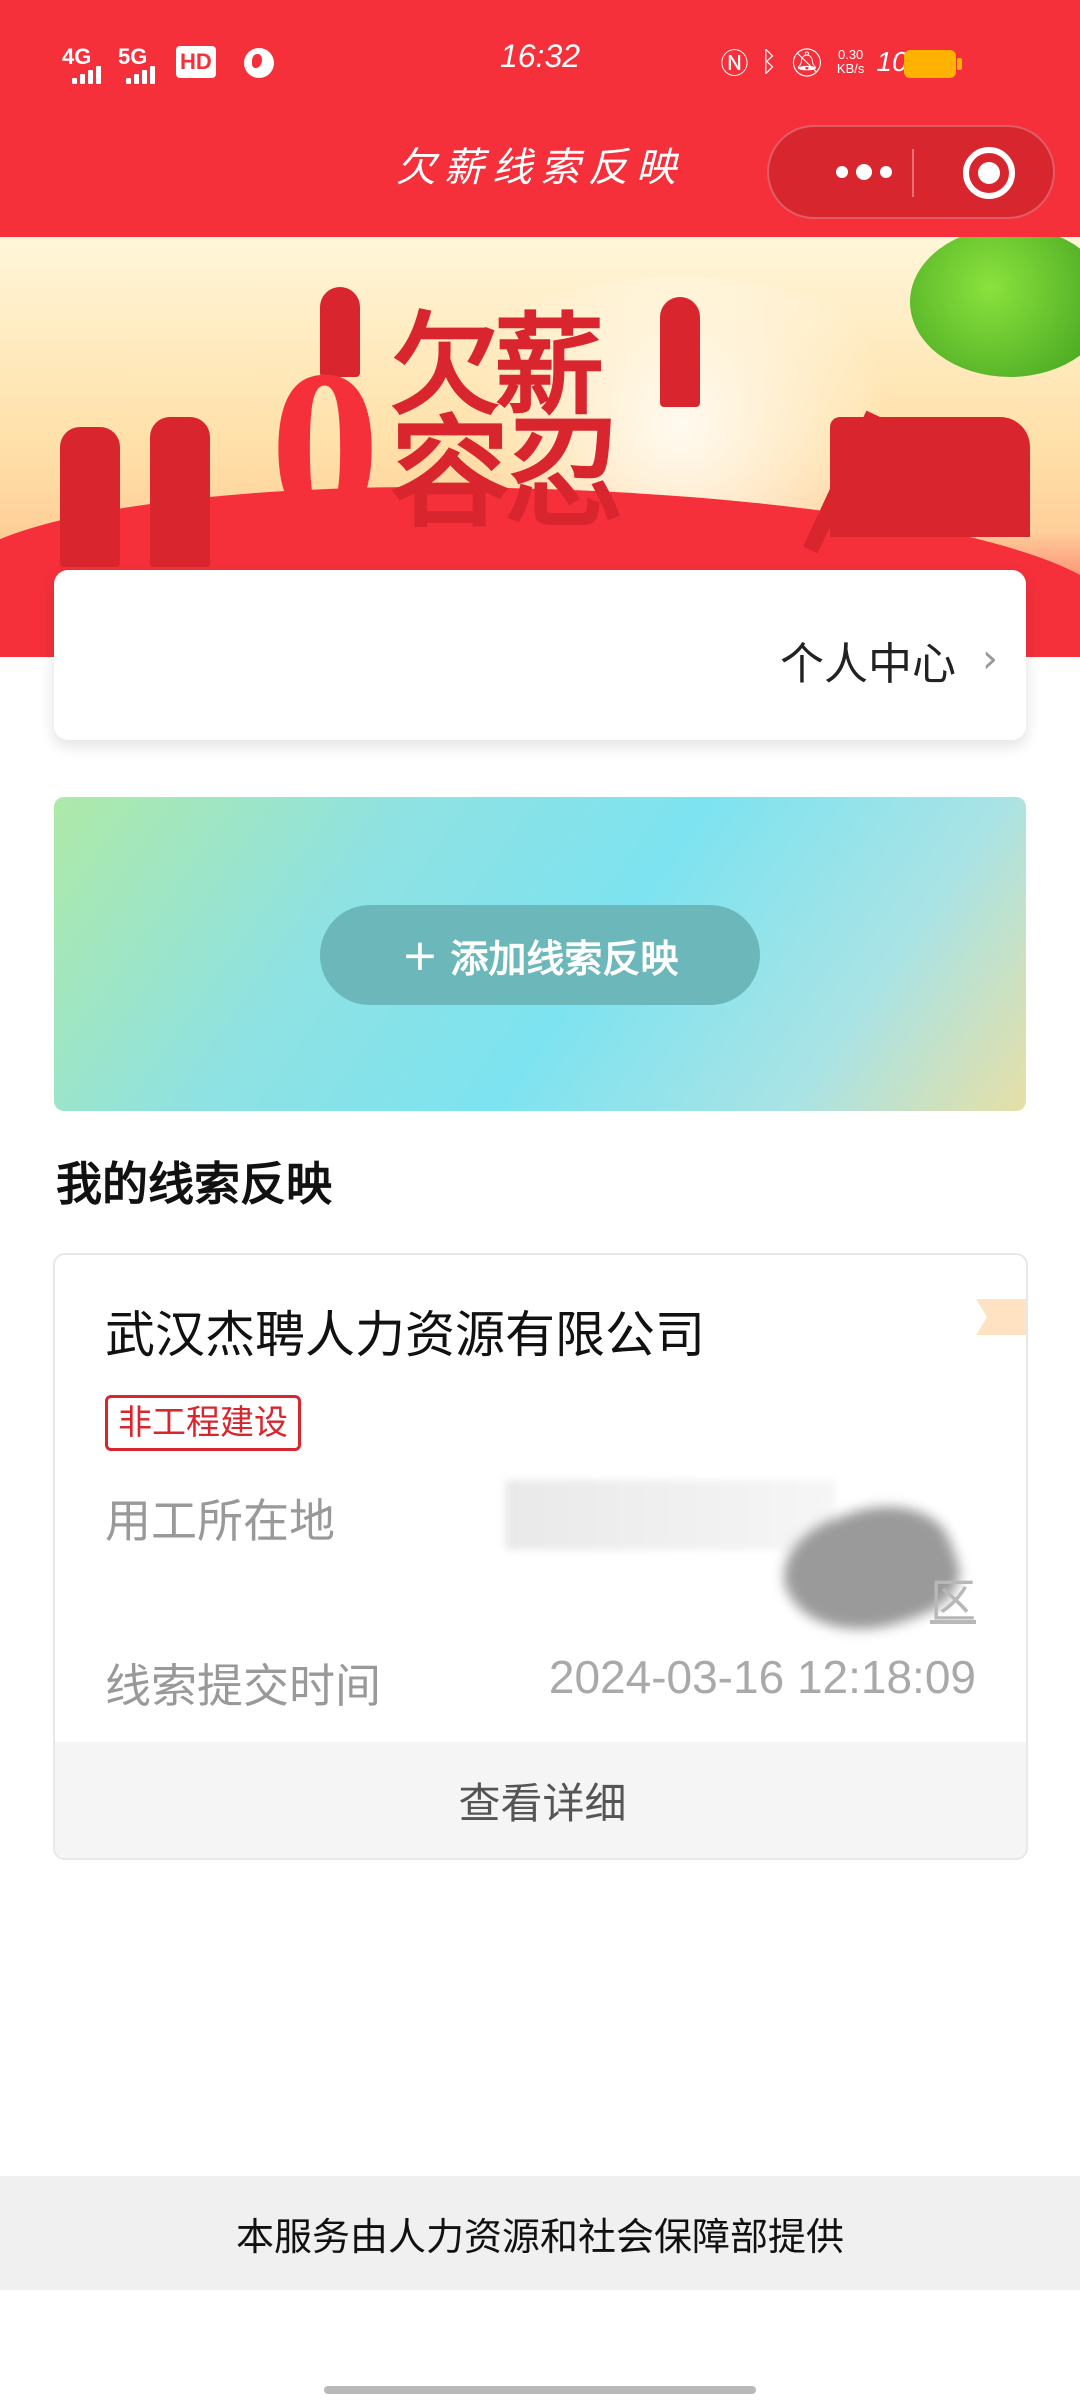  I want to click on capsule-divider, so click(913, 173).